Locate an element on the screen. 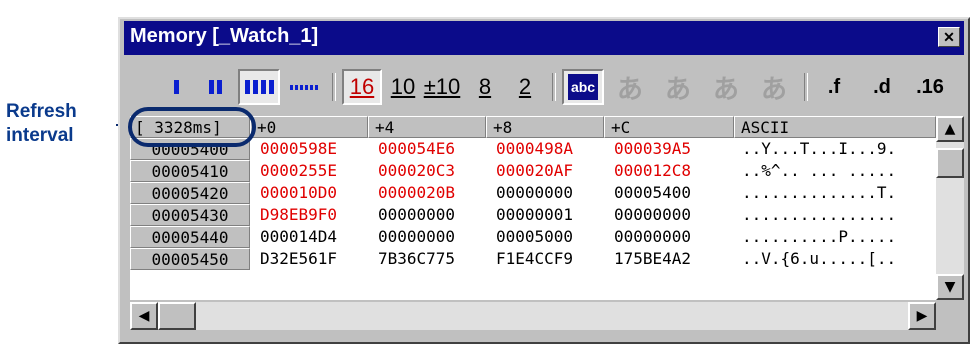 The width and height of the screenshot is (970, 347). value-cell: 000020C3 is located at coordinates (416, 171).